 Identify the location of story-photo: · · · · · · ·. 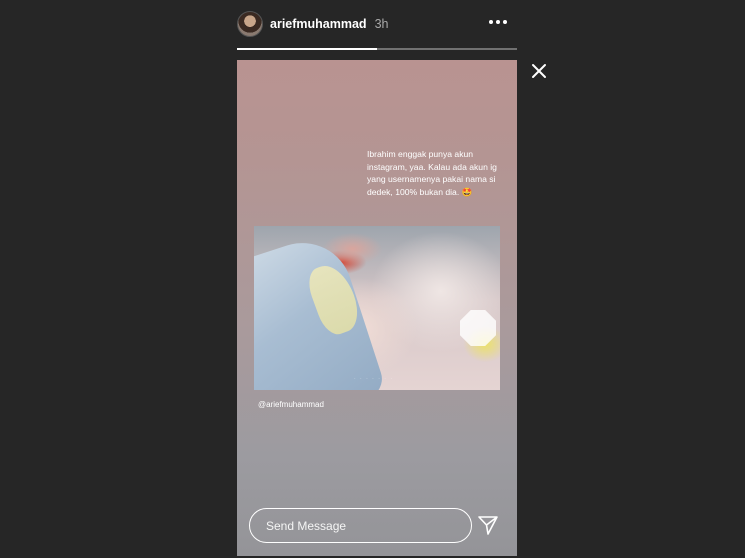
(377, 308).